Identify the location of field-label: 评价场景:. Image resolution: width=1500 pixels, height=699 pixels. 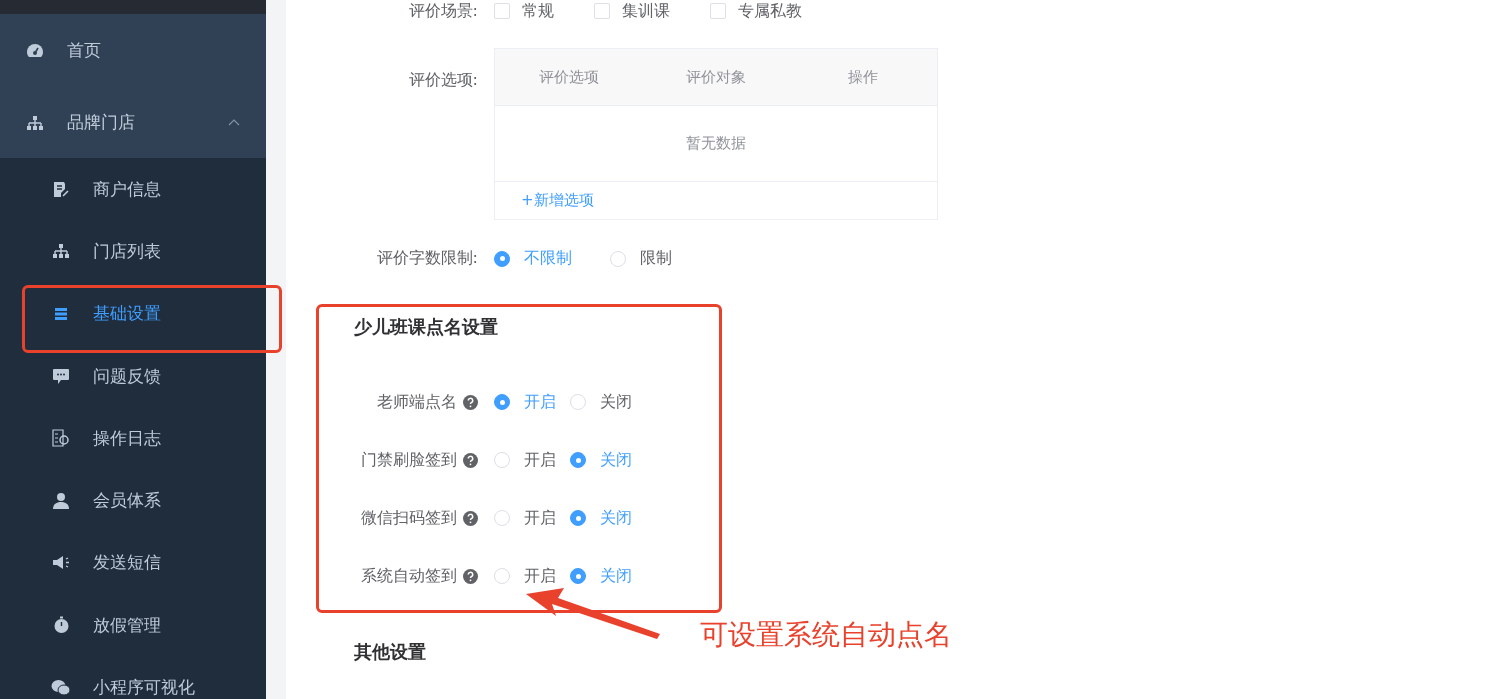
(443, 11).